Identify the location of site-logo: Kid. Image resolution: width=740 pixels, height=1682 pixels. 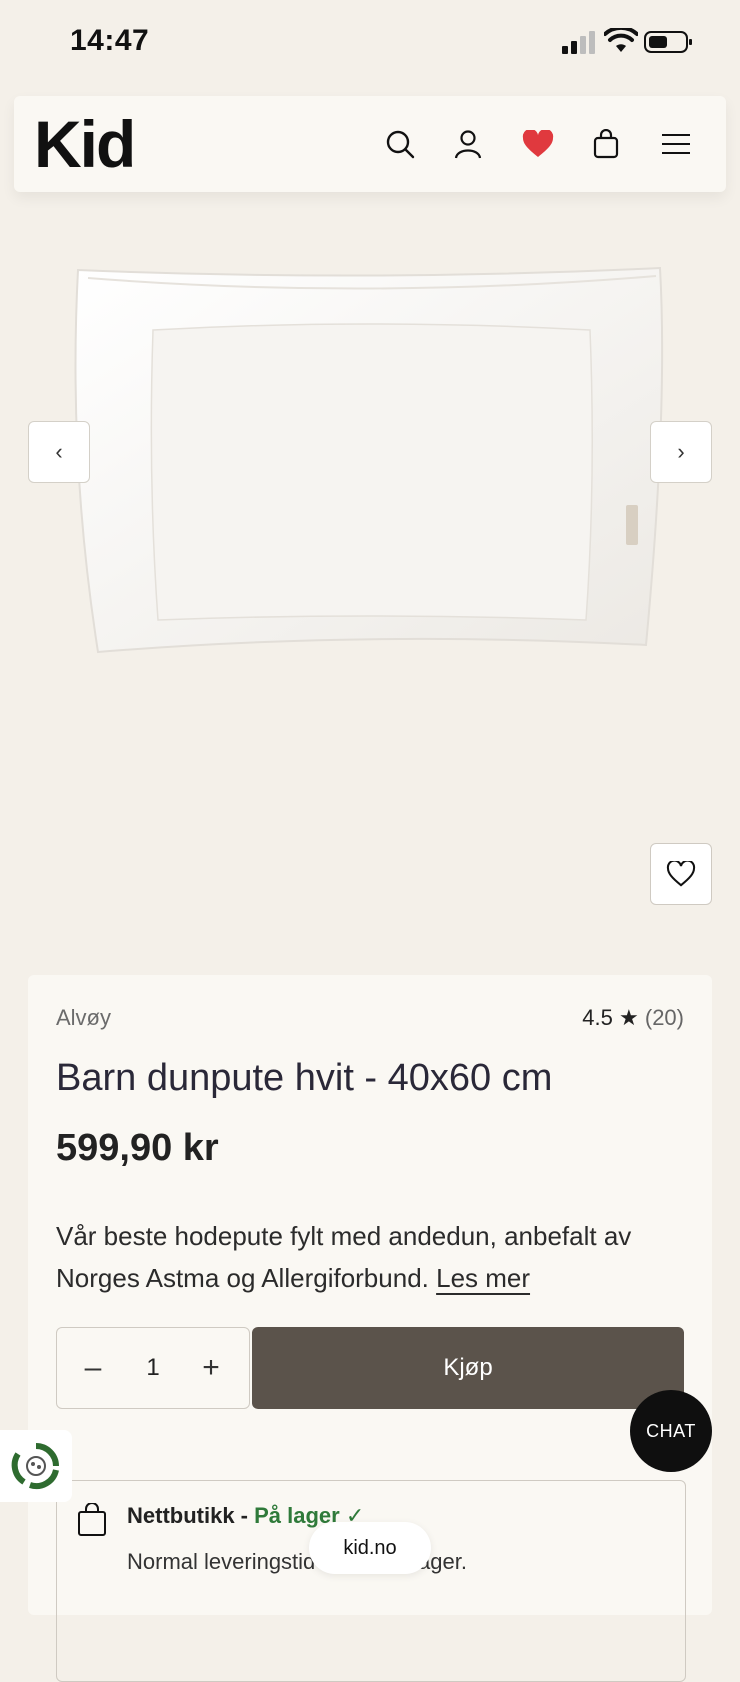
(85, 144).